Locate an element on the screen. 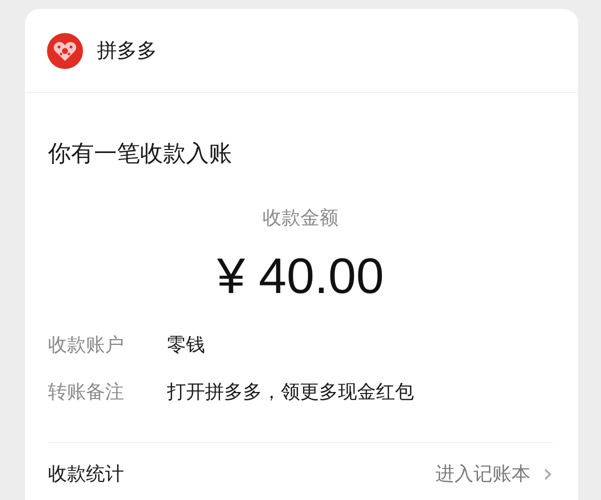 This screenshot has height=500, width=601. notice-title: 你有一笔收款入账 is located at coordinates (140, 154).